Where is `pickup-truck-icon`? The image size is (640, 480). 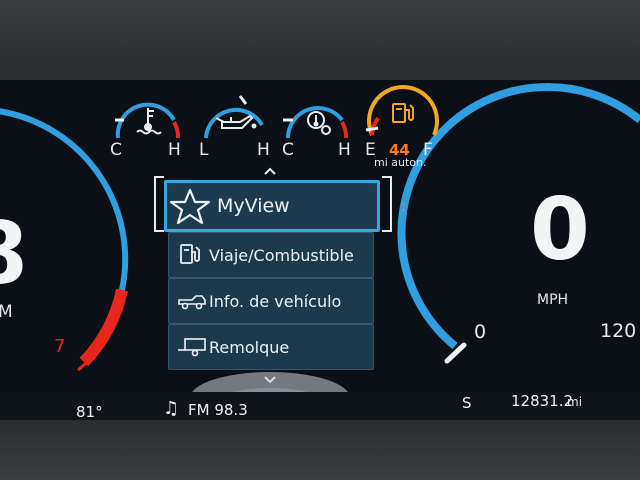
pickup-truck-icon is located at coordinates (192, 302).